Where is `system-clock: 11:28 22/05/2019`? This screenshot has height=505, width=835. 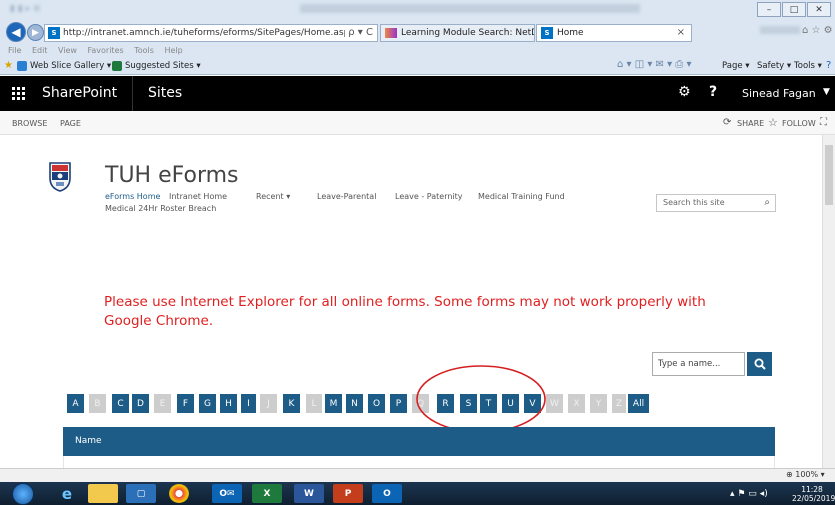
system-clock: 11:28 22/05/2019 is located at coordinates (813, 494).